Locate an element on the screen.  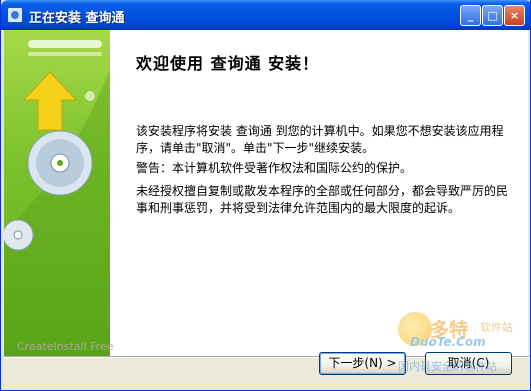
title-bar: 正在安装 查询通 _ □ × is located at coordinates (265, 15).